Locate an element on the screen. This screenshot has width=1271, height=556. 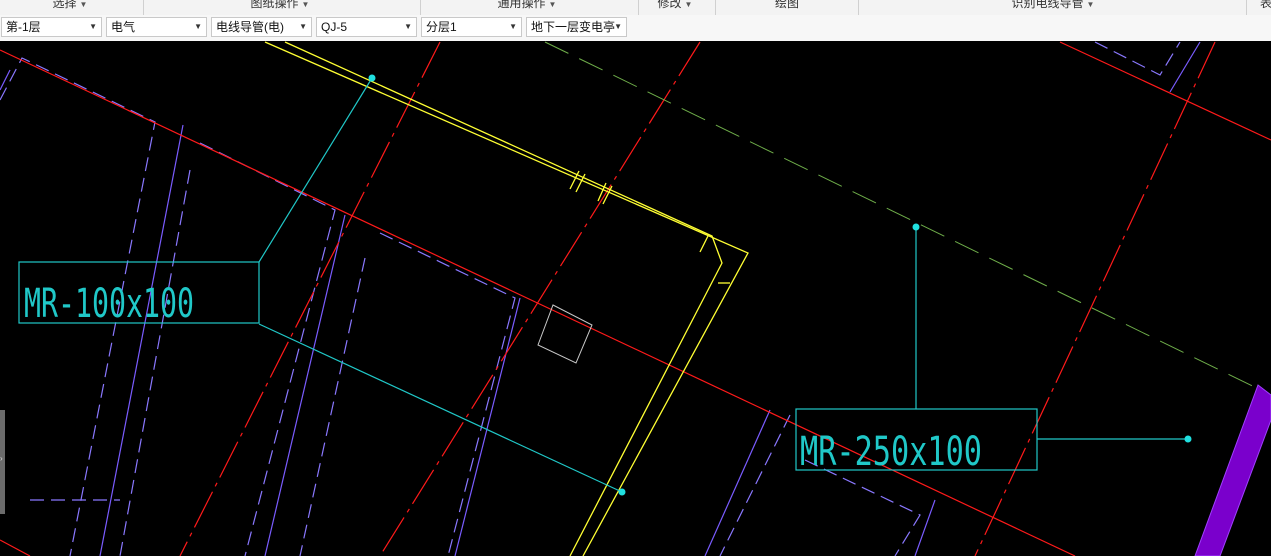
ribbon-group-table: 表 is located at coordinates (1265, 6).